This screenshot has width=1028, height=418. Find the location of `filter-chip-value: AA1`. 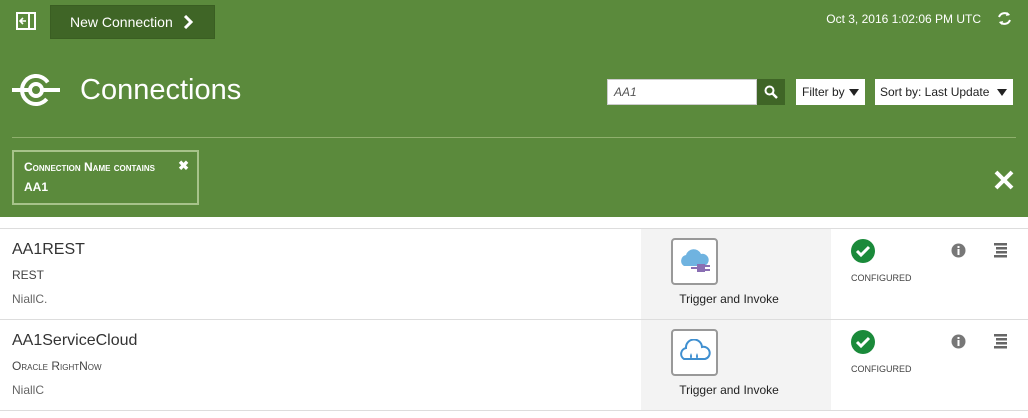

filter-chip-value: AA1 is located at coordinates (36, 187).